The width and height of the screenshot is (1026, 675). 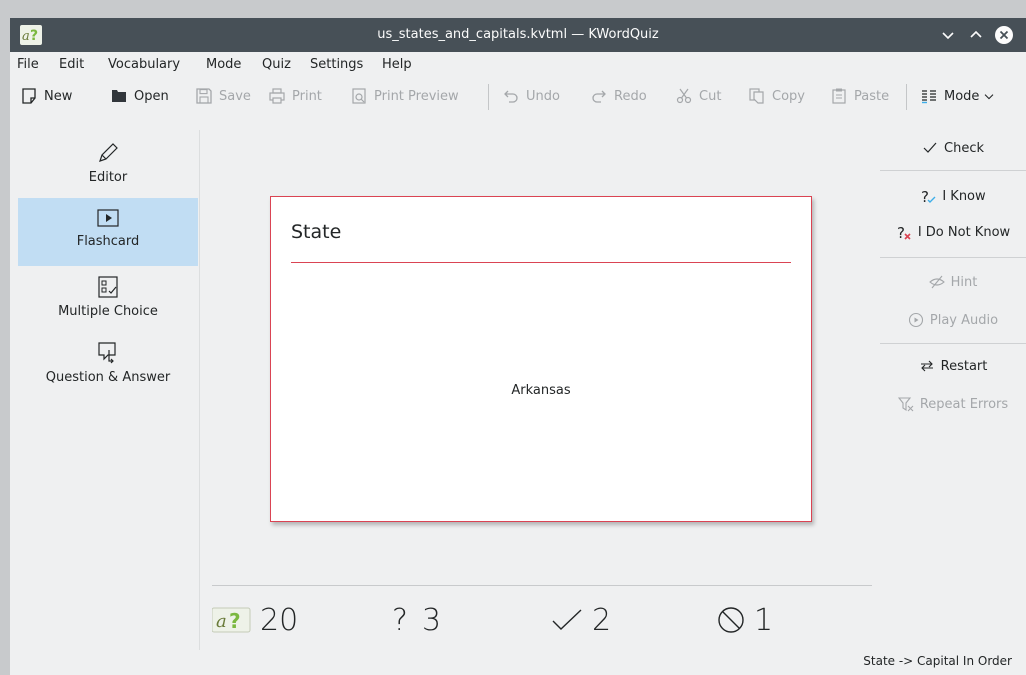 I want to click on close-icon, so click(x=1004, y=35).